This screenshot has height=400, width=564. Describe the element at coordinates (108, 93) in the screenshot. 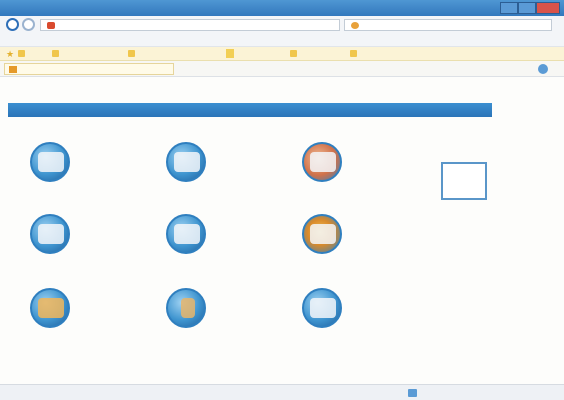

I see `page-heading` at that location.